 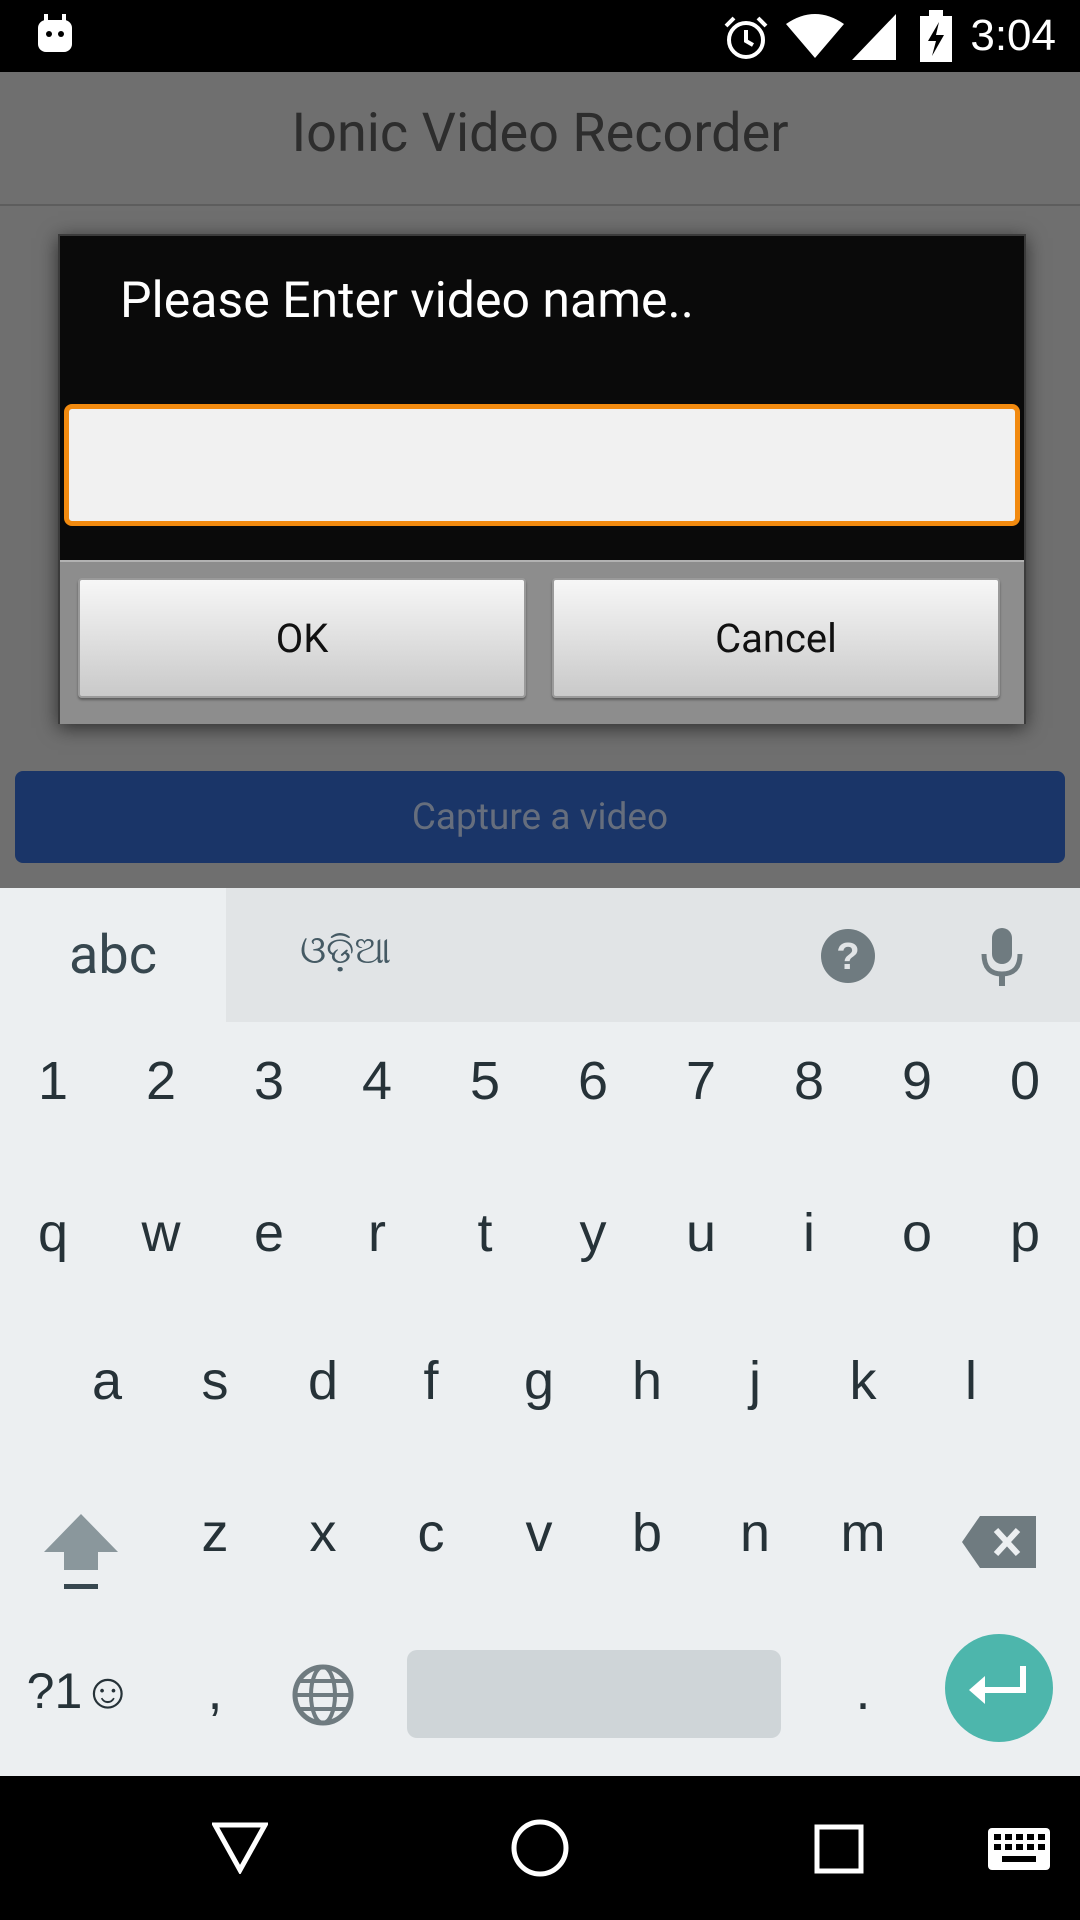 I want to click on key-j: j, so click(x=755, y=1381).